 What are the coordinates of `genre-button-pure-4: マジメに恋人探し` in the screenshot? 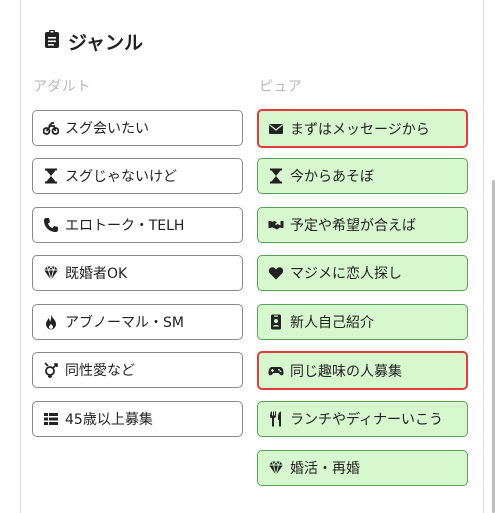 It's located at (362, 273).